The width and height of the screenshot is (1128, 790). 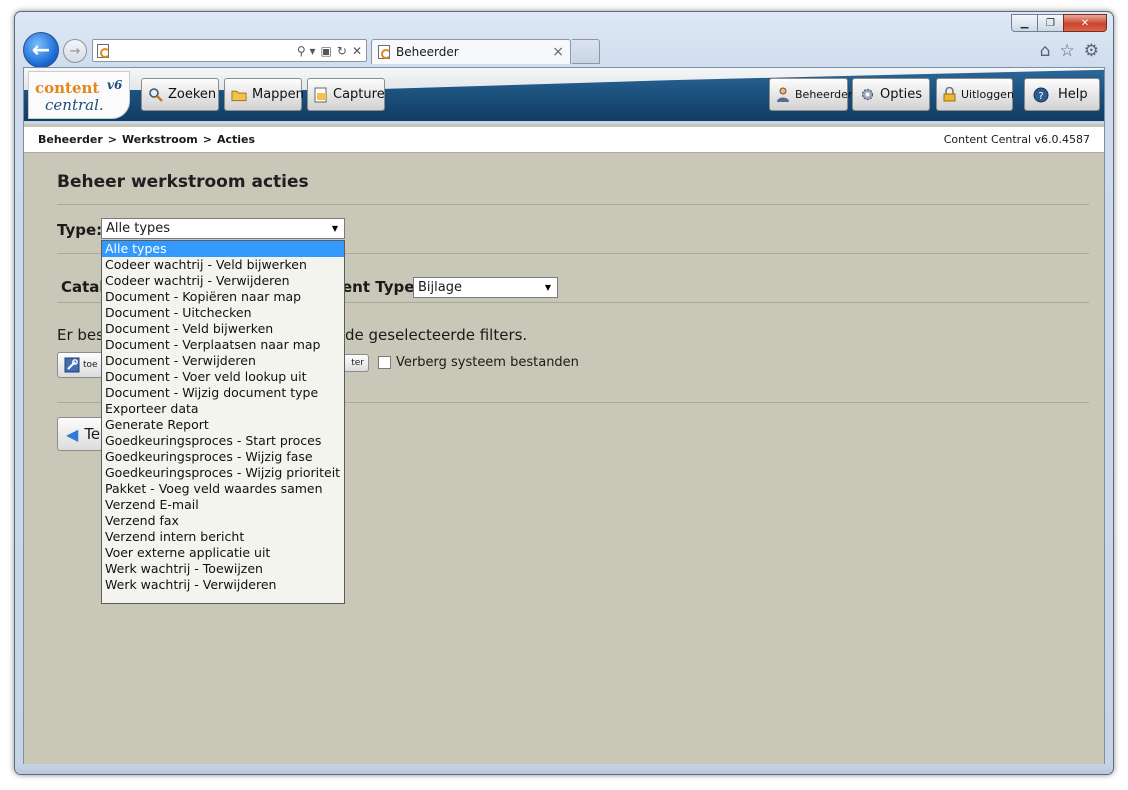 What do you see at coordinates (487, 362) in the screenshot?
I see `hide-system-label: Verberg systeem bestanden` at bounding box center [487, 362].